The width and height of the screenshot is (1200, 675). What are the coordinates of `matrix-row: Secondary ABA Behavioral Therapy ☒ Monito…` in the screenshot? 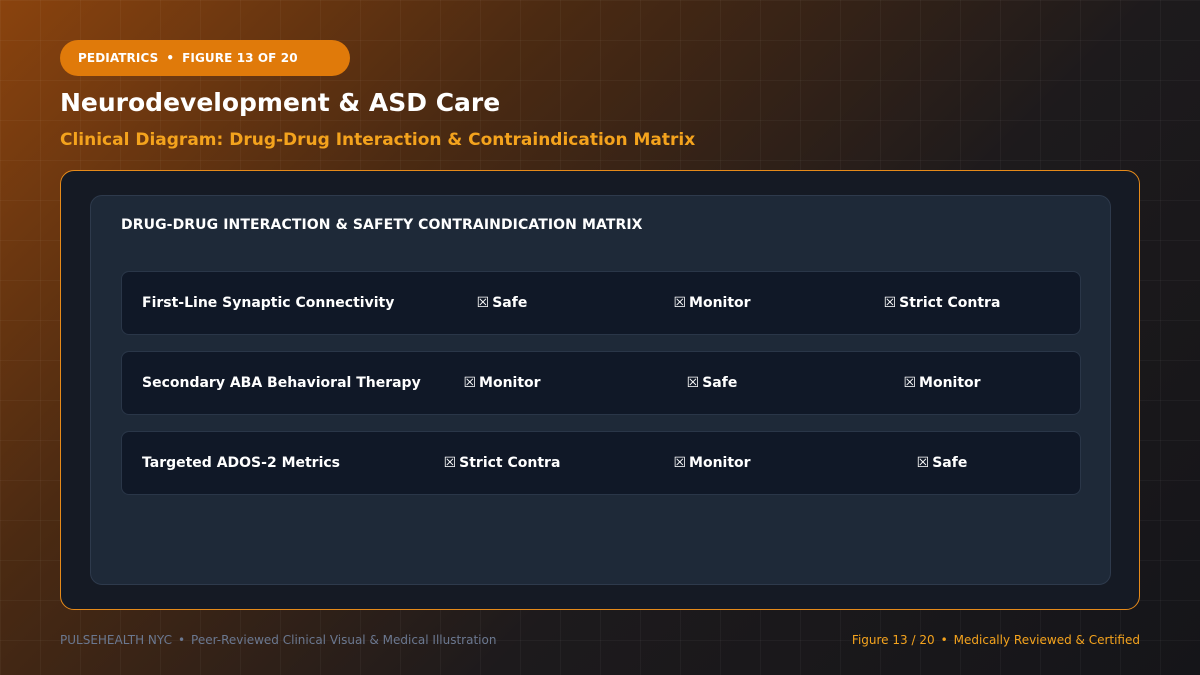 It's located at (601, 383).